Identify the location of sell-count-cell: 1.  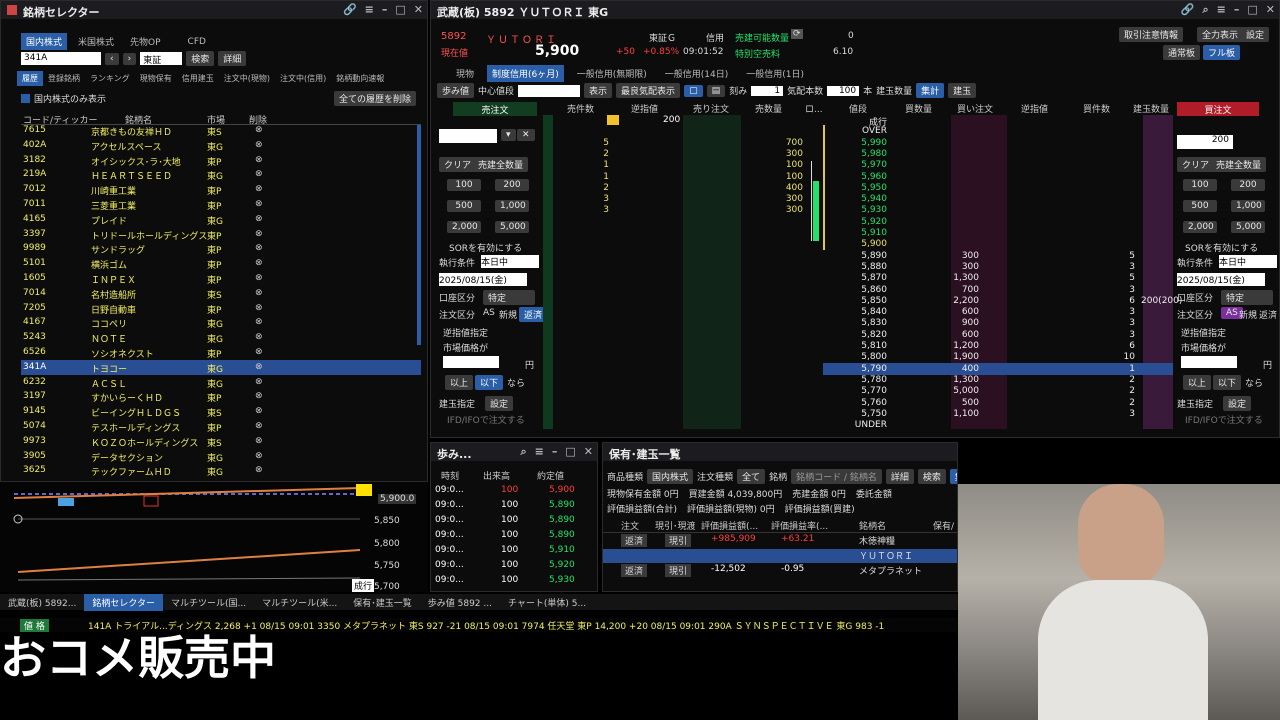
(598, 177).